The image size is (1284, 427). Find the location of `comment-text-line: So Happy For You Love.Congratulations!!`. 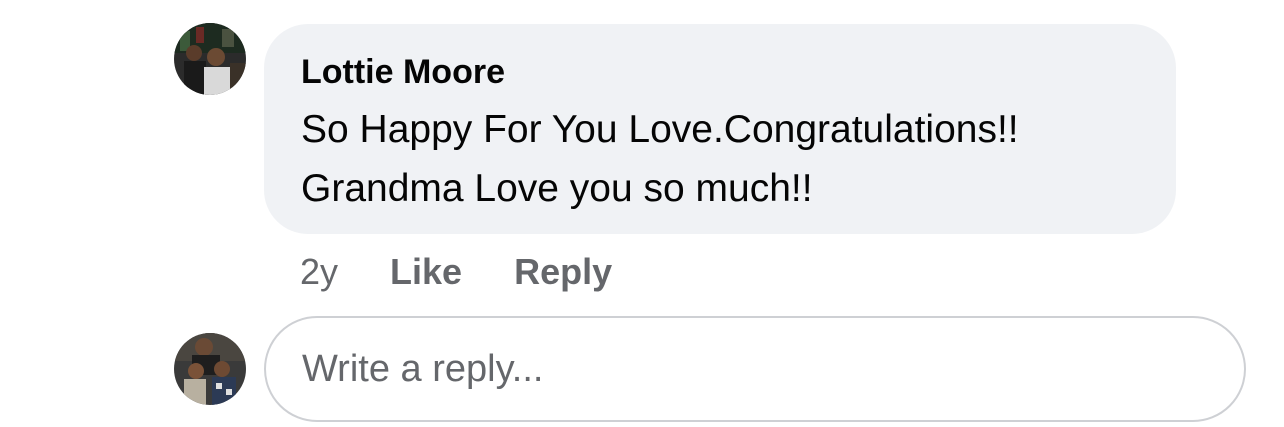

comment-text-line: So Happy For You Love.Congratulations!! is located at coordinates (660, 129).